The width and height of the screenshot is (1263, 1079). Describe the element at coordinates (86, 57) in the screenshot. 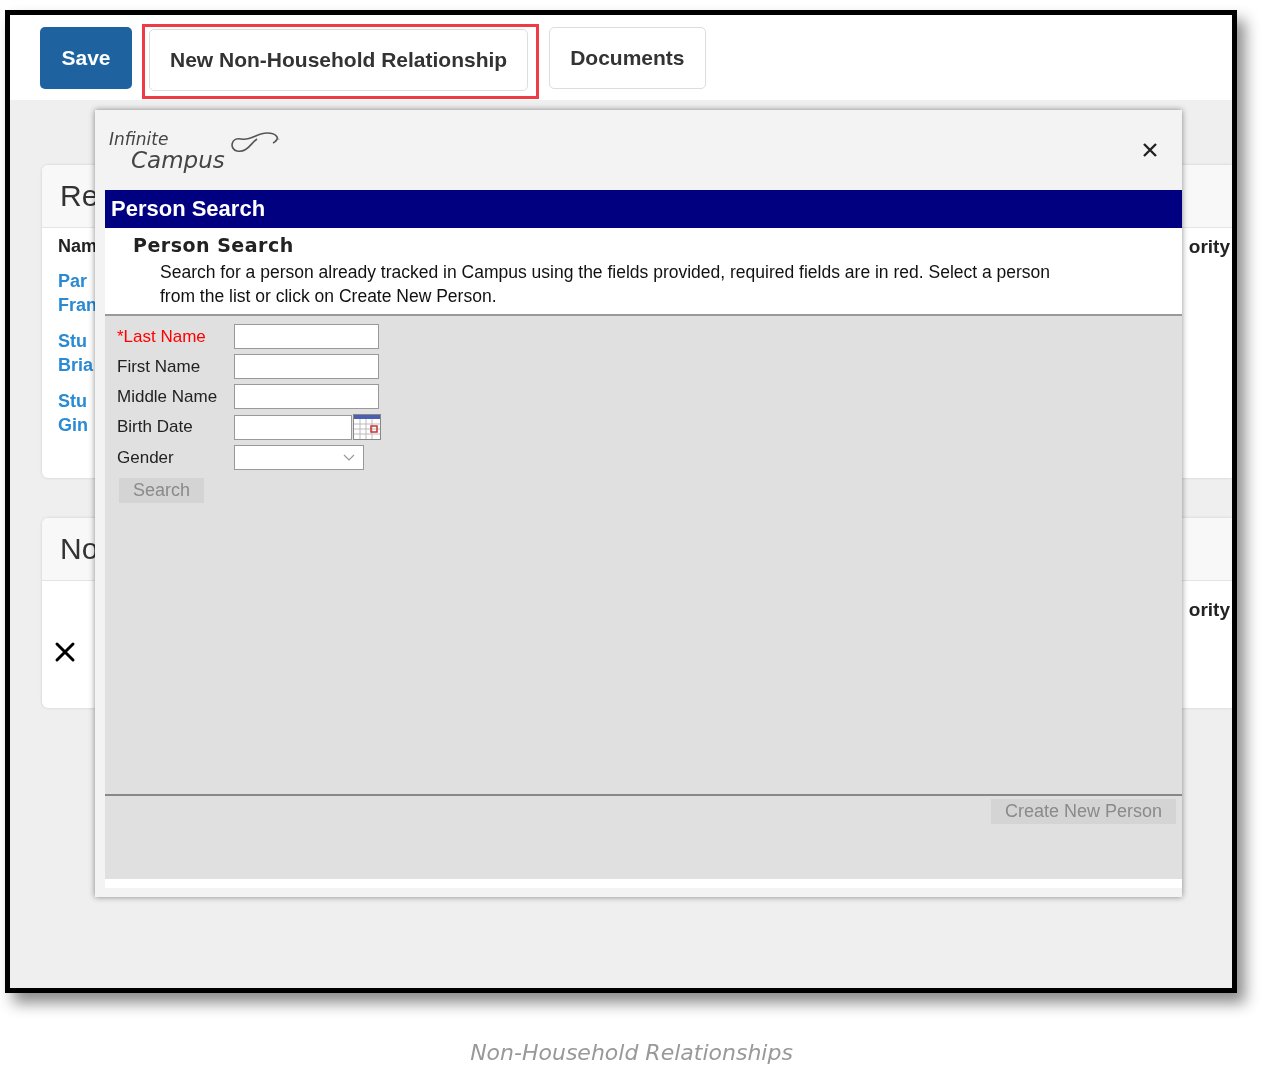

I see `save-button: Save` at that location.